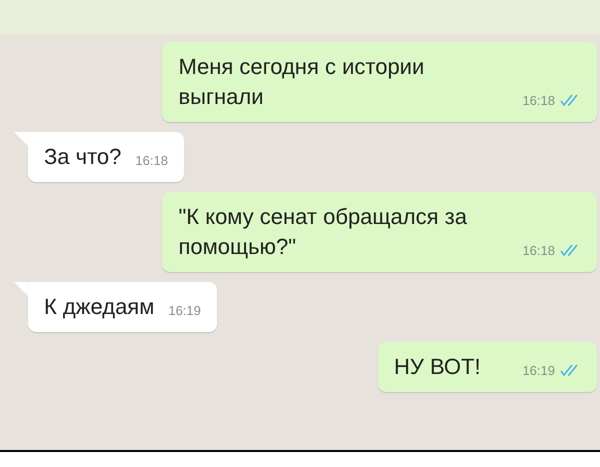  Describe the element at coordinates (99, 307) in the screenshot. I see `message-text: К джедаям` at that location.